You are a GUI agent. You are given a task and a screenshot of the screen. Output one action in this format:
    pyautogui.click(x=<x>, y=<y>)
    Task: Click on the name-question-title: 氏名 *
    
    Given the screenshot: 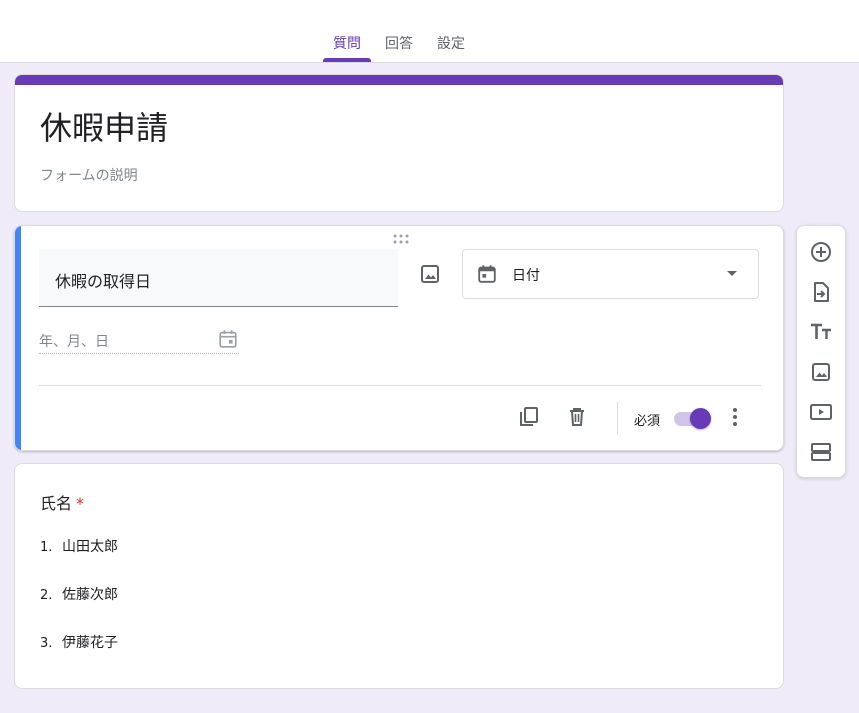 What is the action you would take?
    pyautogui.click(x=62, y=502)
    